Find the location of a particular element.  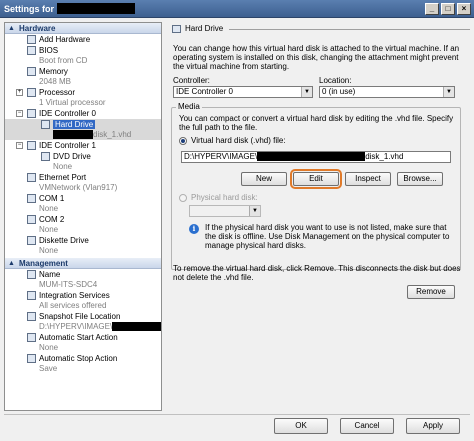

name-icon is located at coordinates (31, 274).